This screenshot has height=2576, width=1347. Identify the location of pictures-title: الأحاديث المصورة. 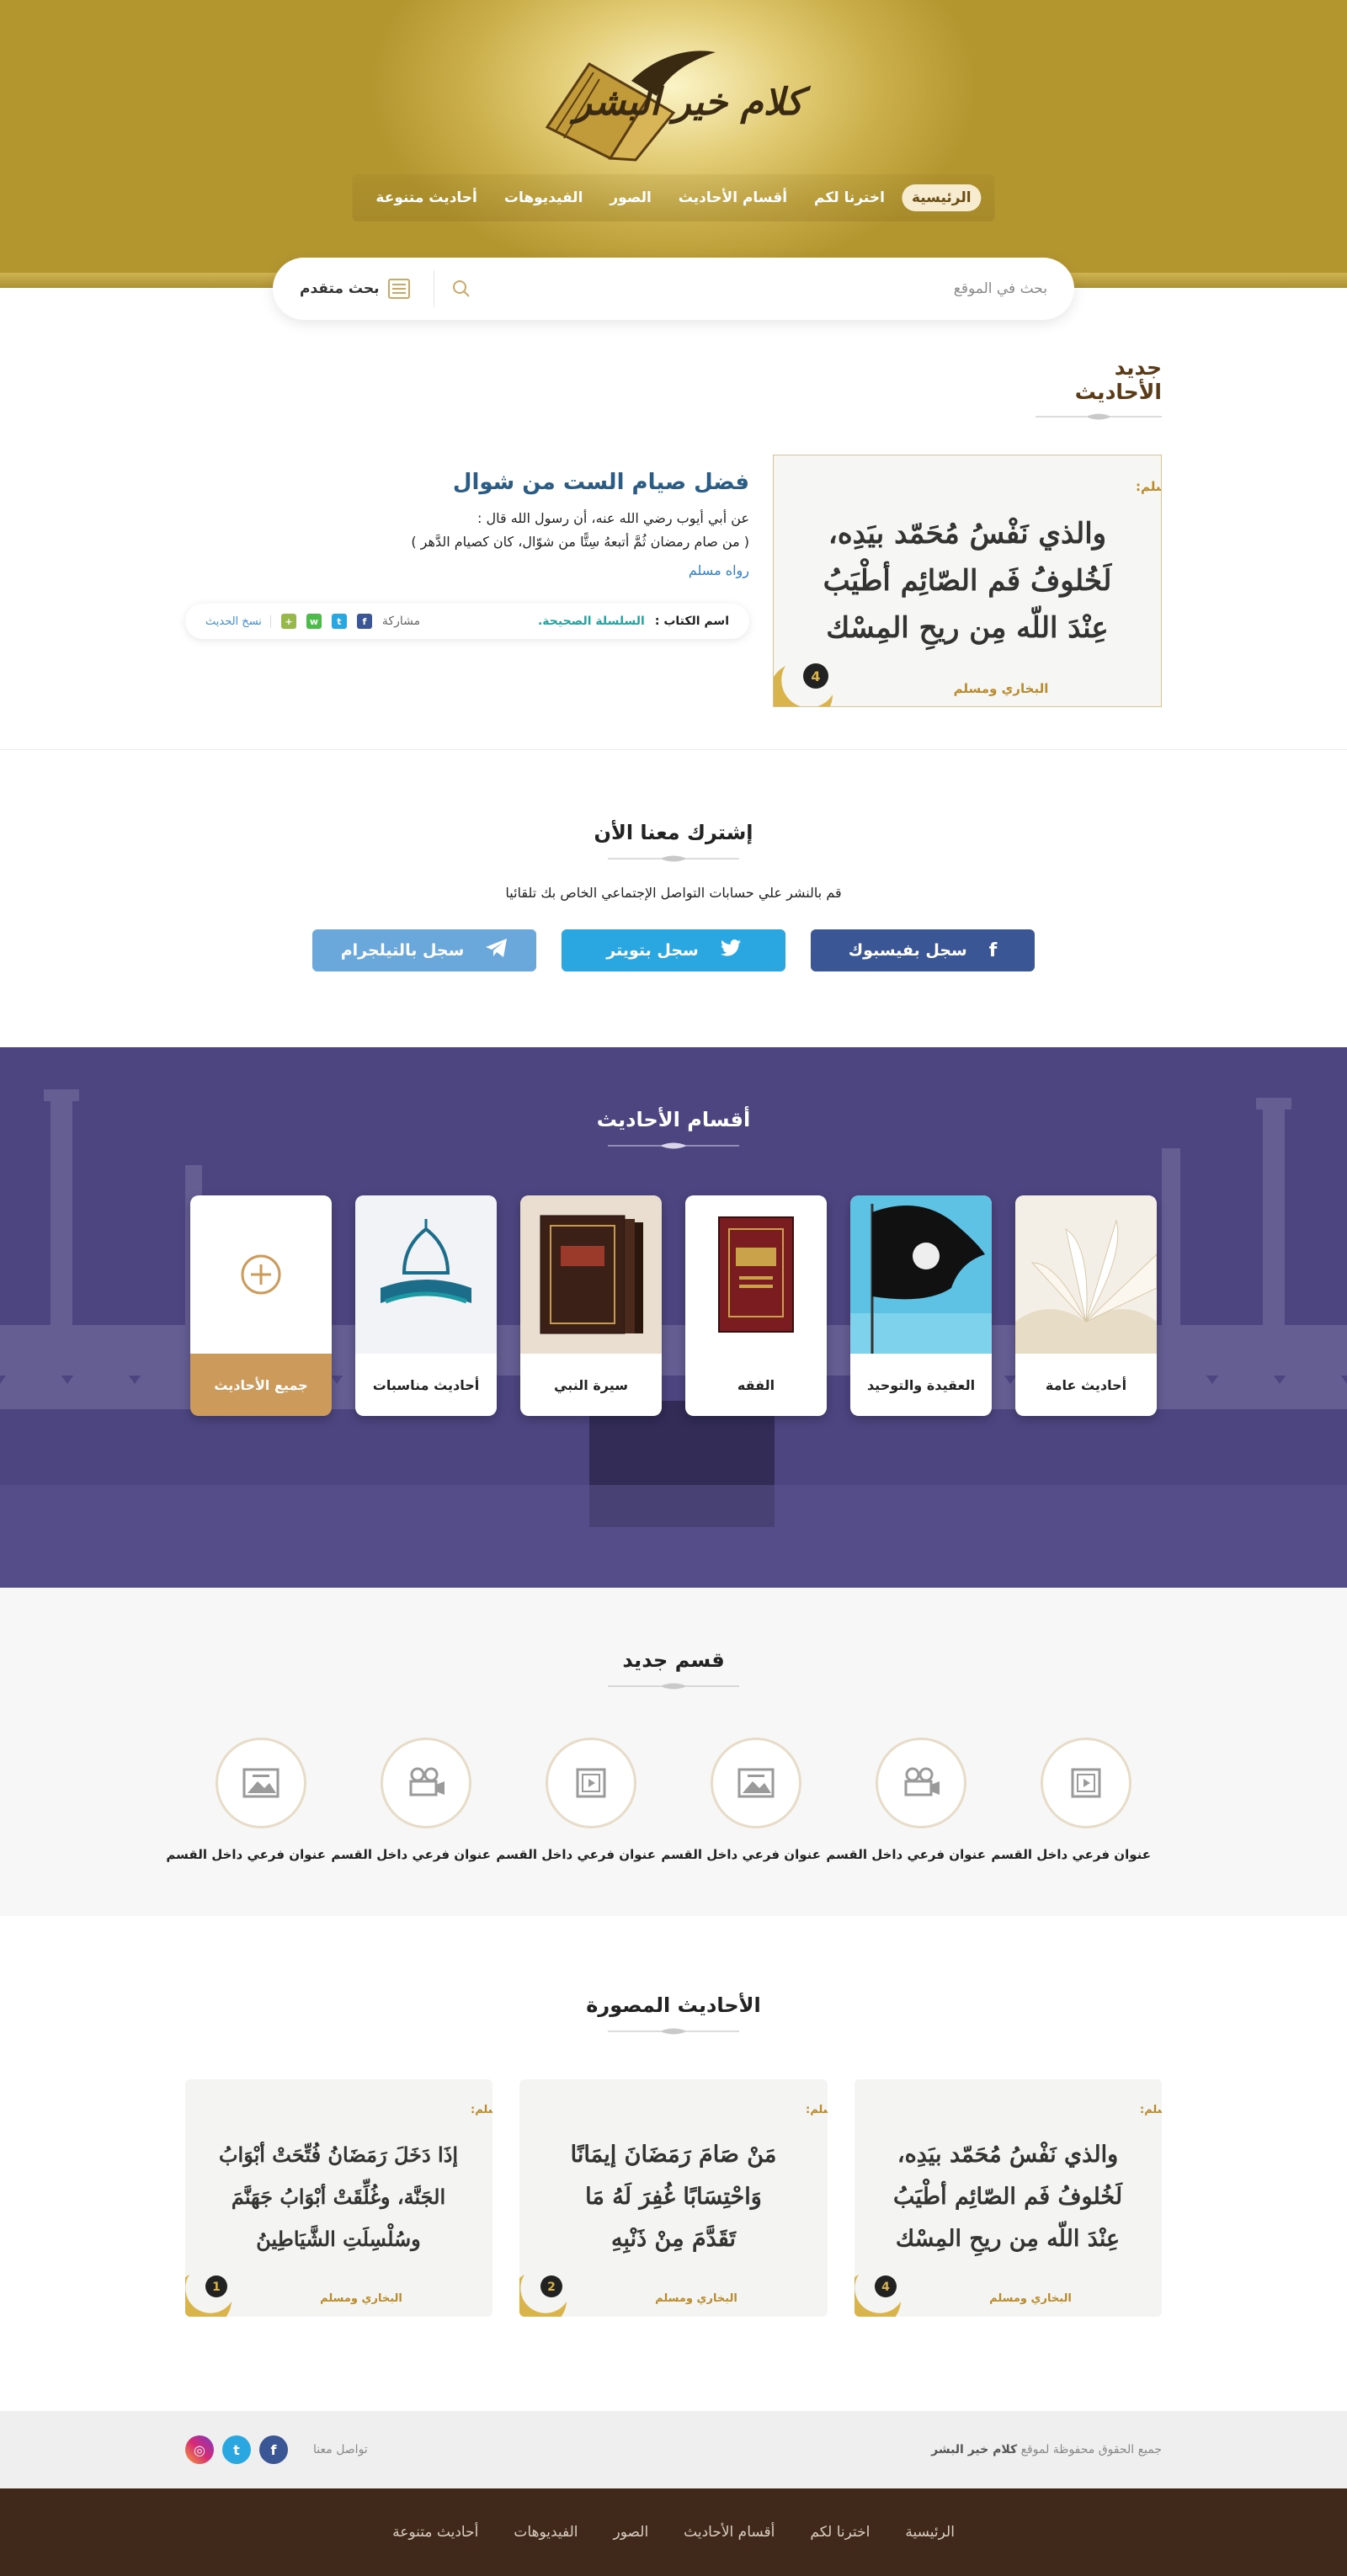
(673, 2005).